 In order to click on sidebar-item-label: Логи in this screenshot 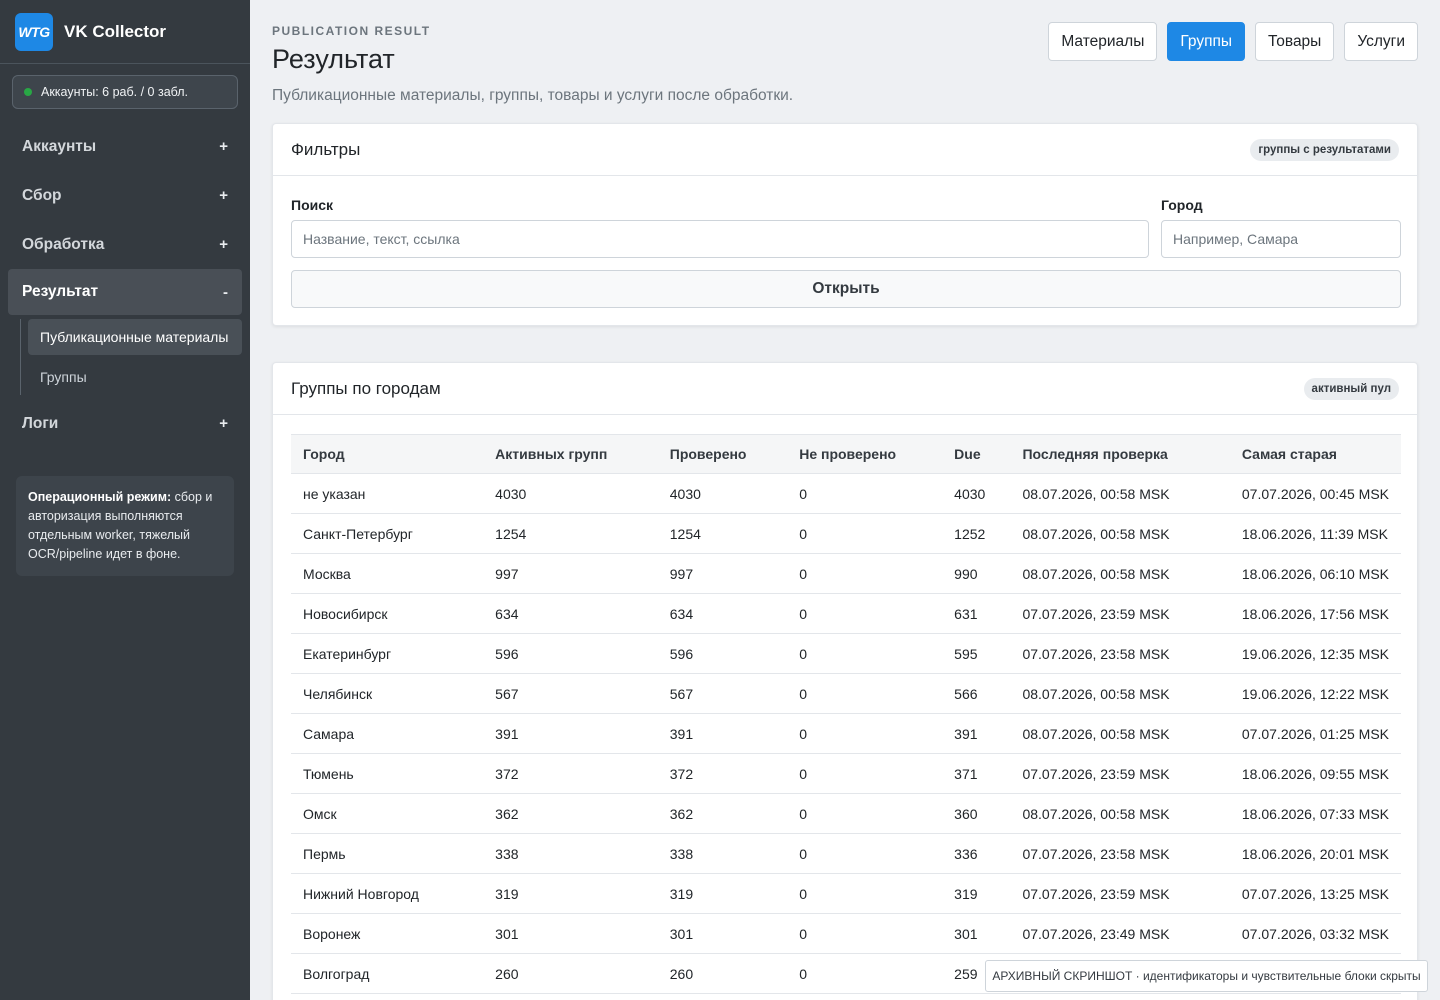, I will do `click(40, 423)`.